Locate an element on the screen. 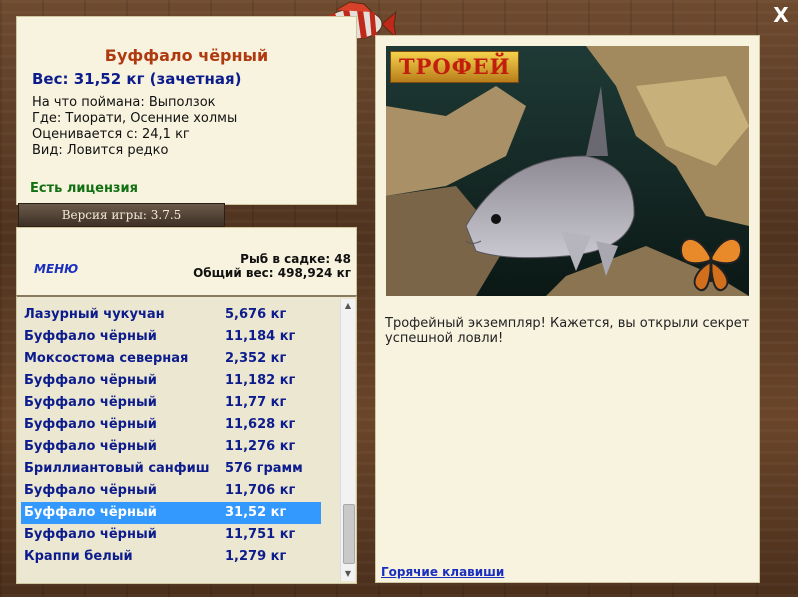 This screenshot has height=597, width=798. list-item-weight: 11,77 кг is located at coordinates (256, 402).